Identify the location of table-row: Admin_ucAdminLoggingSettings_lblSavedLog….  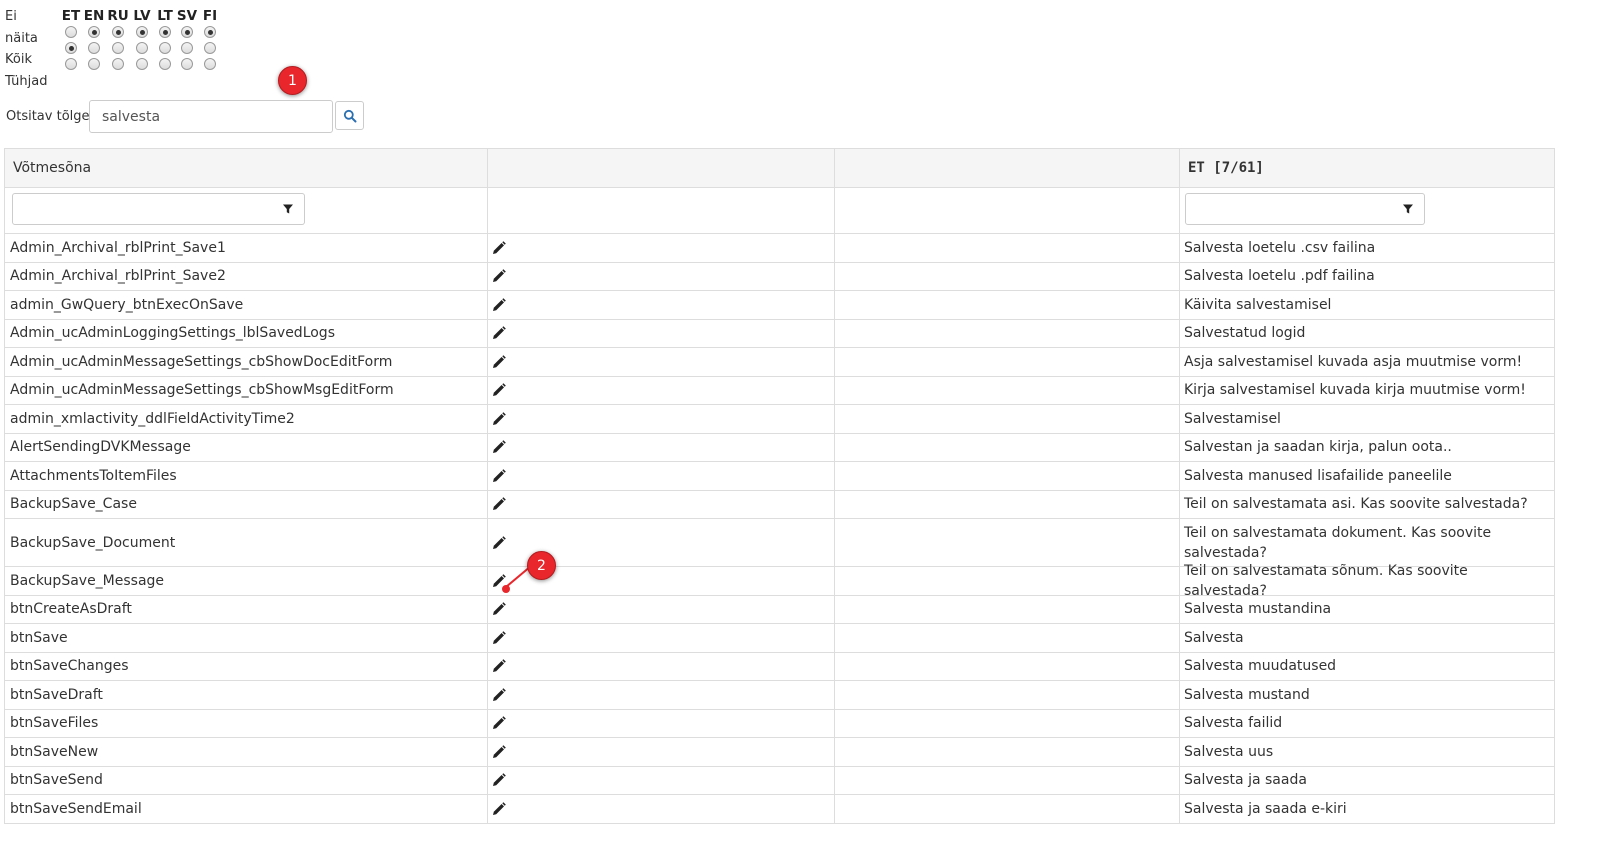
(779, 333).